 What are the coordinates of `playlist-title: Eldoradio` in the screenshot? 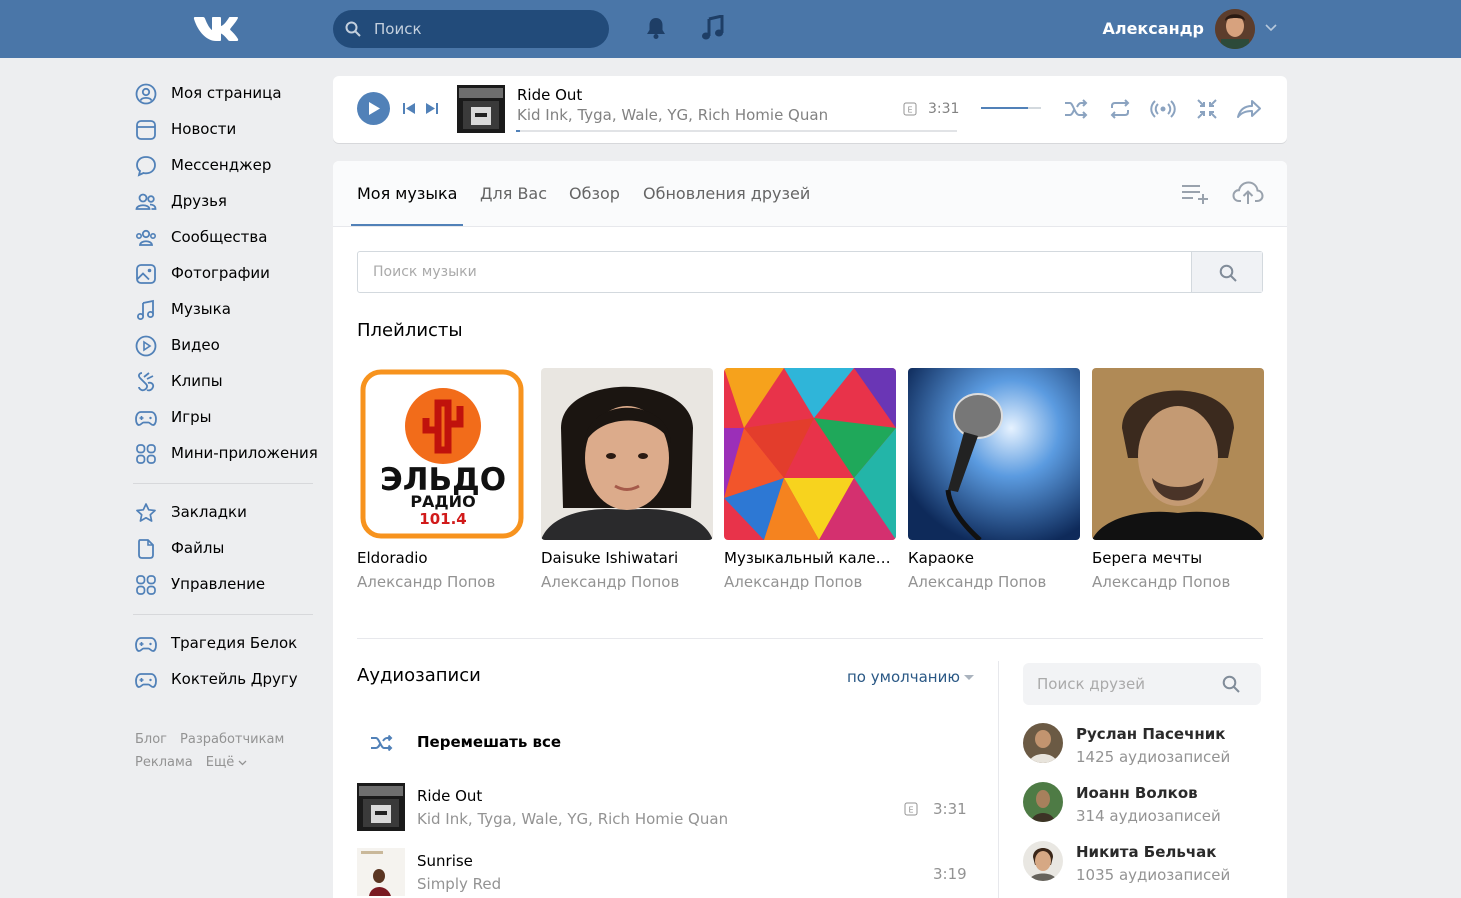 It's located at (443, 558).